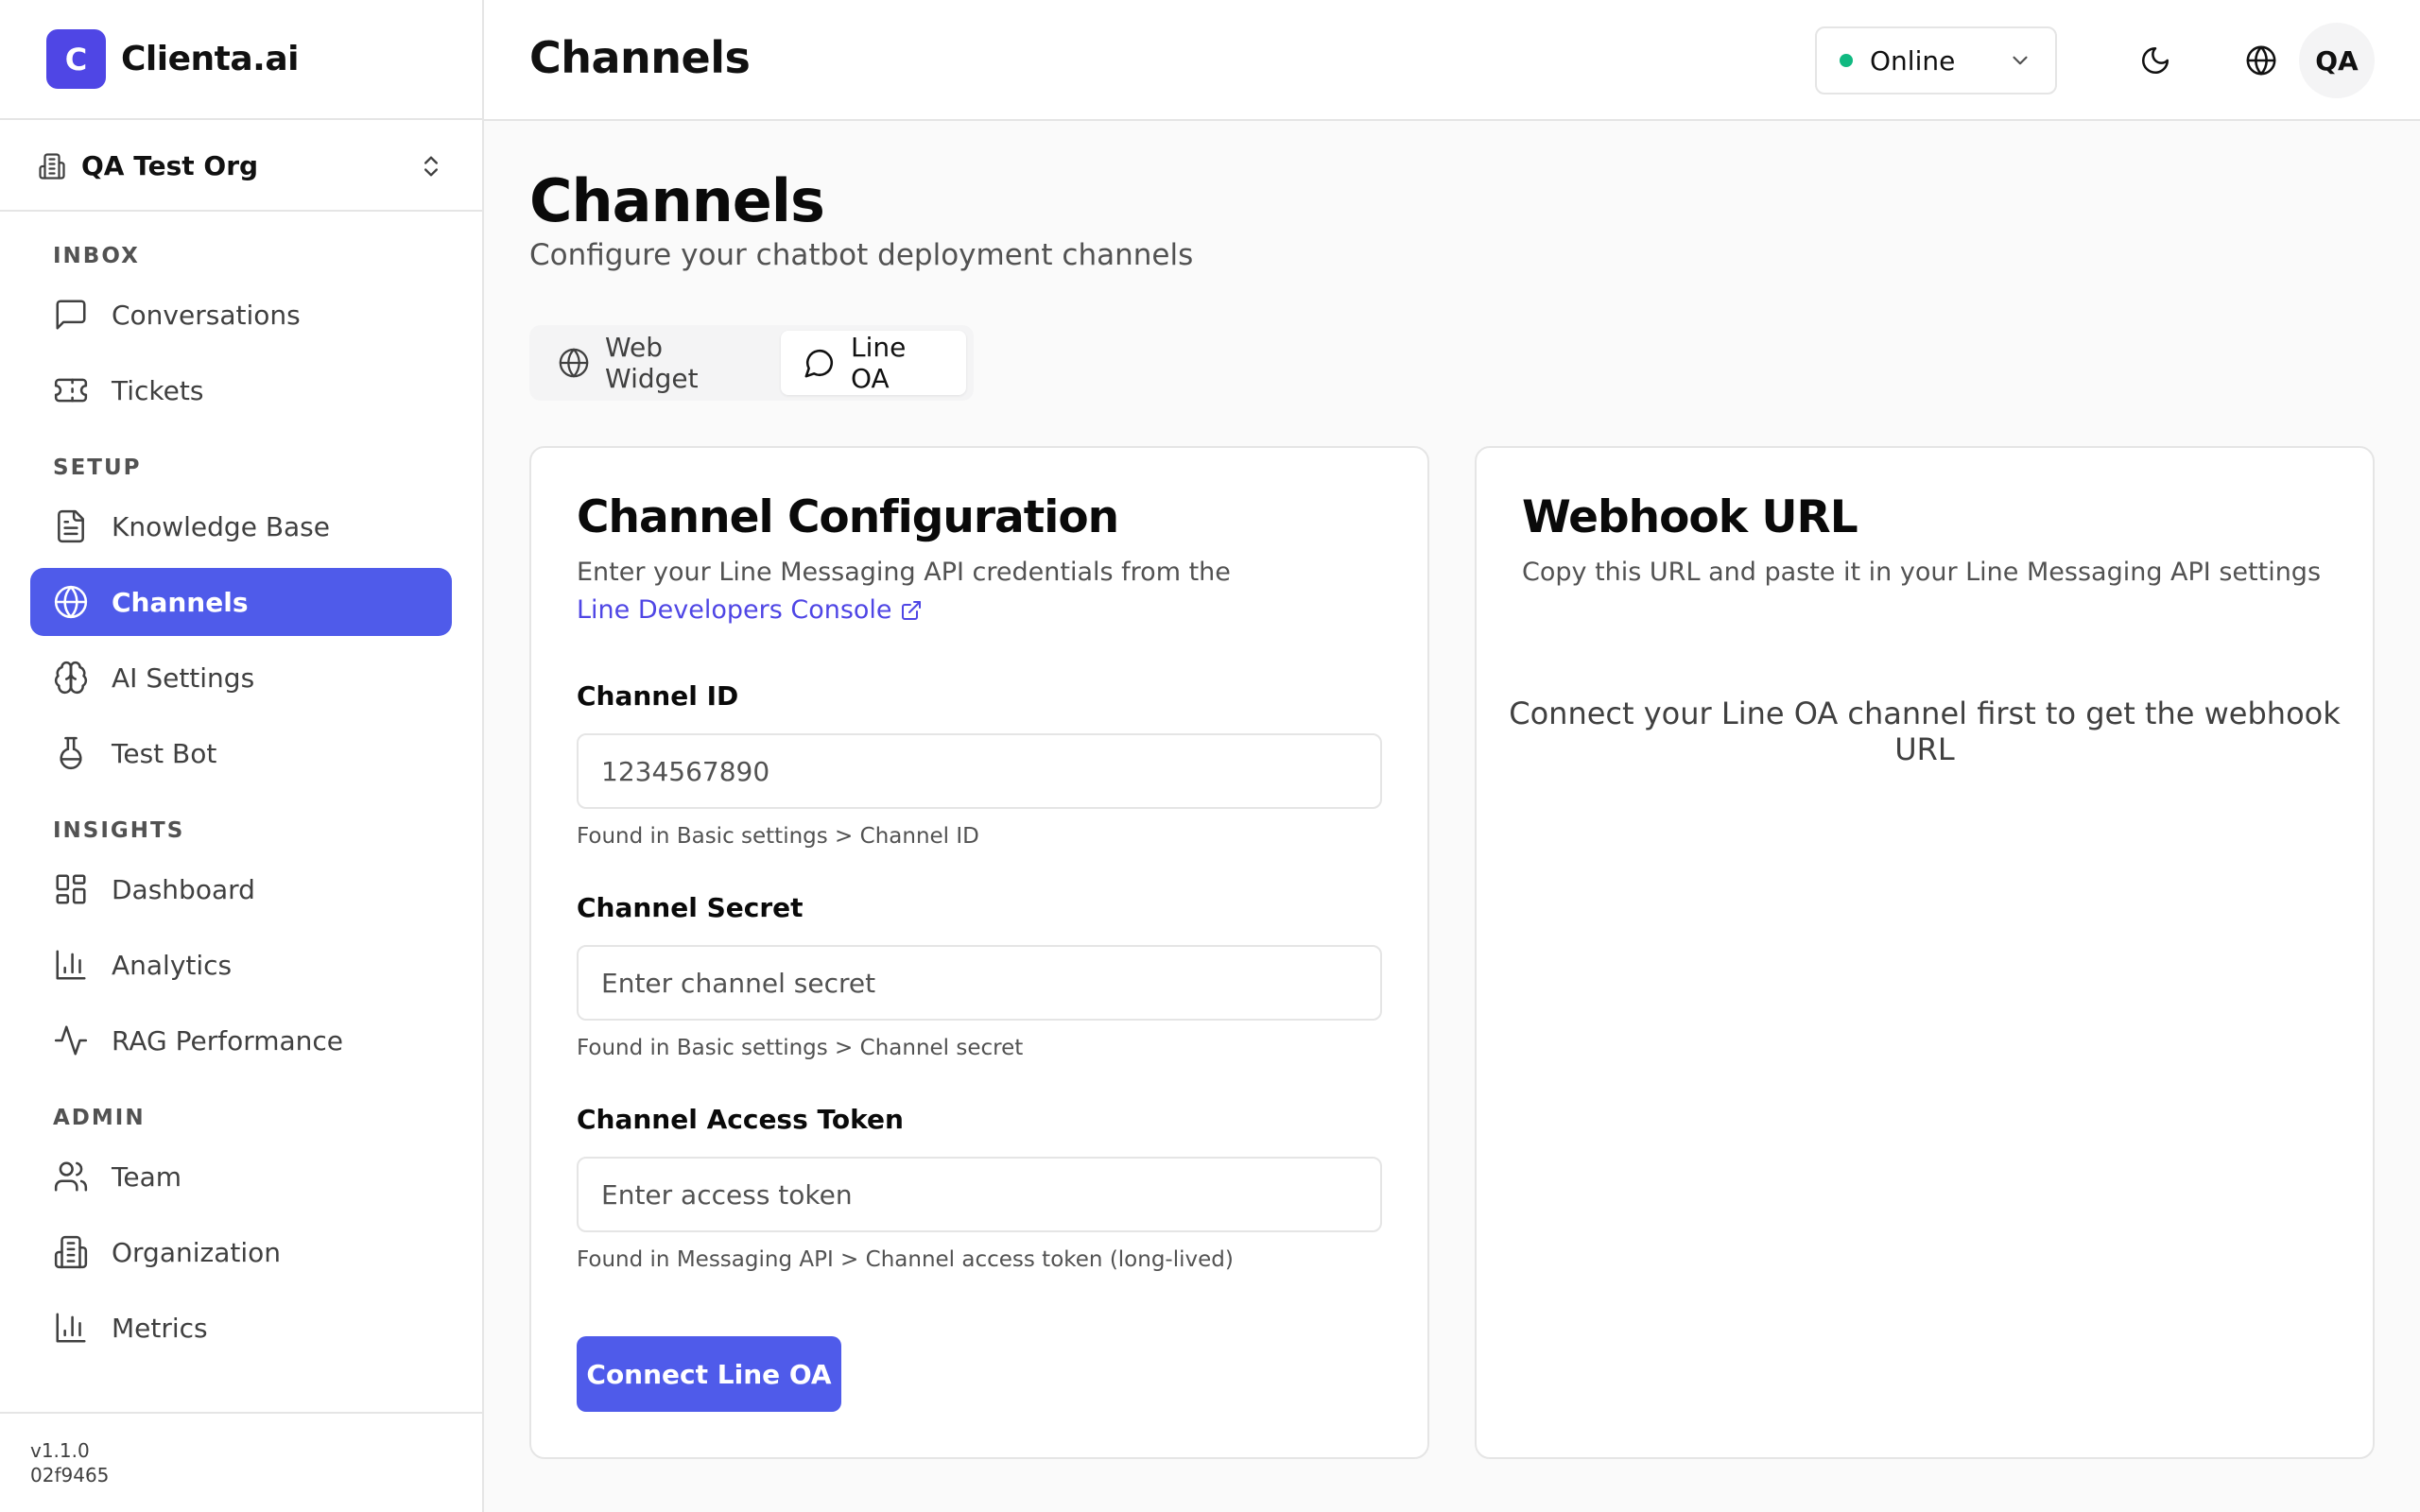 The width and height of the screenshot is (2420, 1512). I want to click on sidebar-item-label: Conversations, so click(206, 315).